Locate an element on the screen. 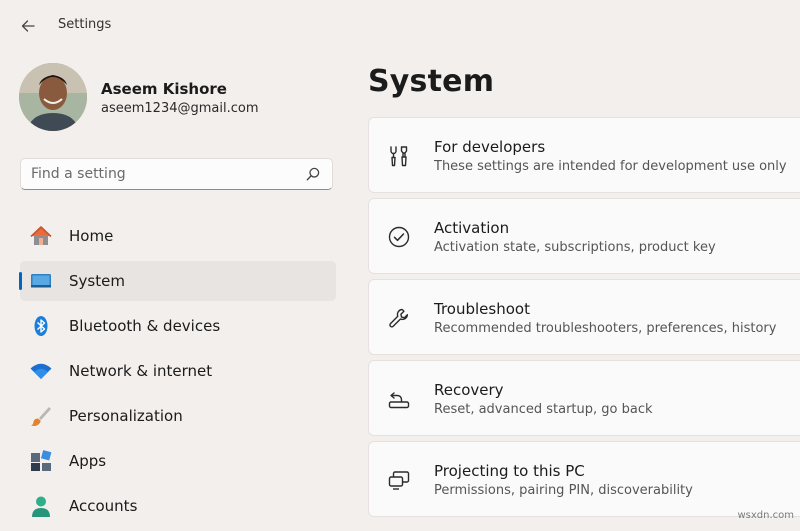 This screenshot has width=800, height=531. sidebar-item-apps: Apps is located at coordinates (178, 461).